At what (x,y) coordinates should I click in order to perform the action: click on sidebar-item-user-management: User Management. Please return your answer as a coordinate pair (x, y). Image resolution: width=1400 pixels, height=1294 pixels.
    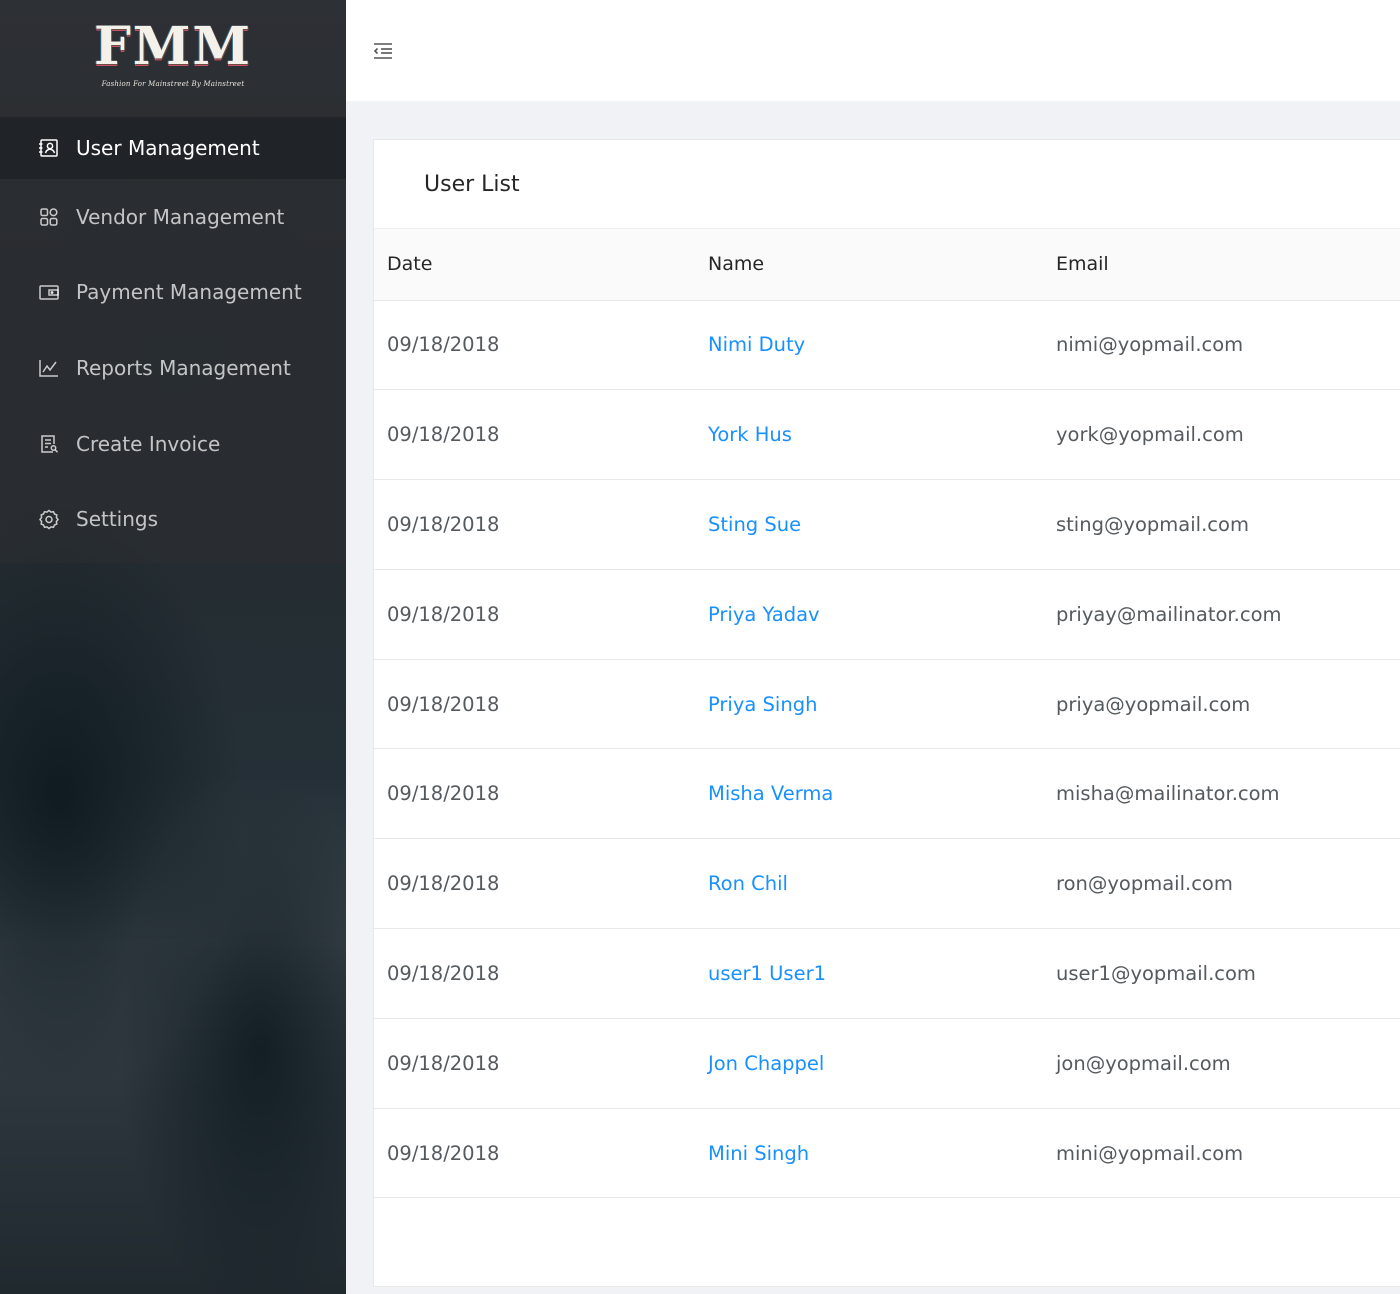
    Looking at the image, I should click on (173, 148).